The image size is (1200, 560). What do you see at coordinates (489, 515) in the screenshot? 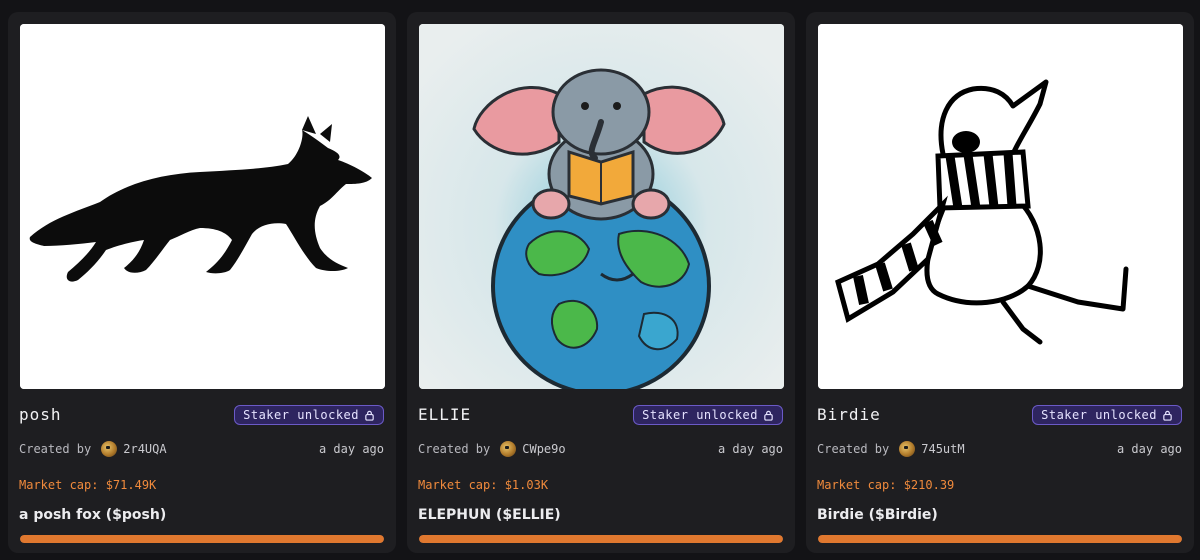
I see `token-ticker: ELEPHUN ($ELLIE)` at bounding box center [489, 515].